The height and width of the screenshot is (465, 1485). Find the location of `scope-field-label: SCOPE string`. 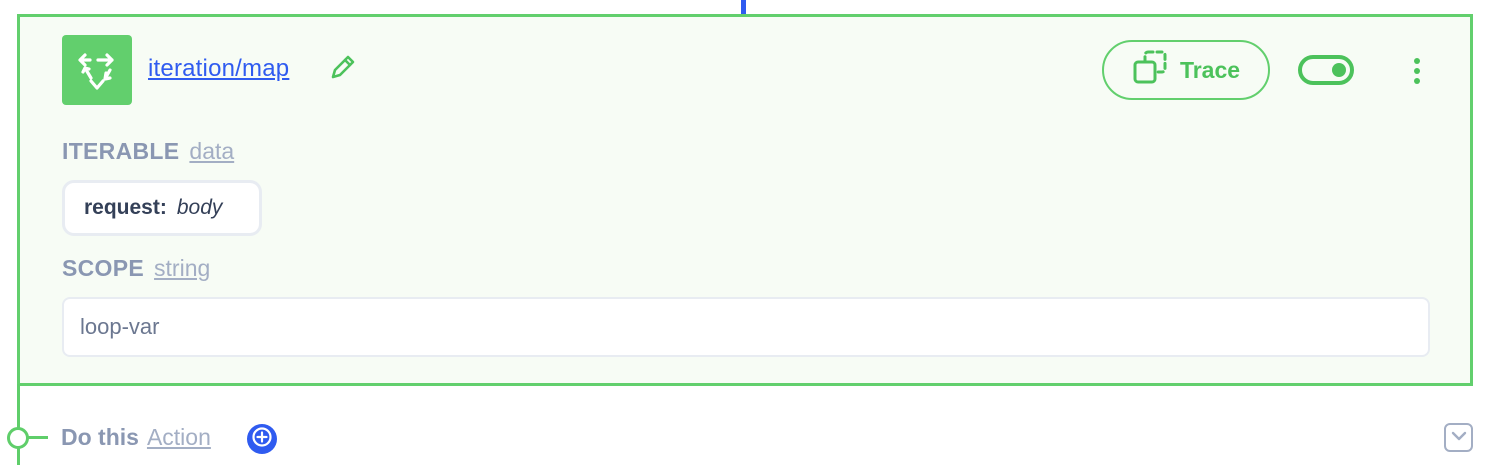

scope-field-label: SCOPE string is located at coordinates (136, 268).